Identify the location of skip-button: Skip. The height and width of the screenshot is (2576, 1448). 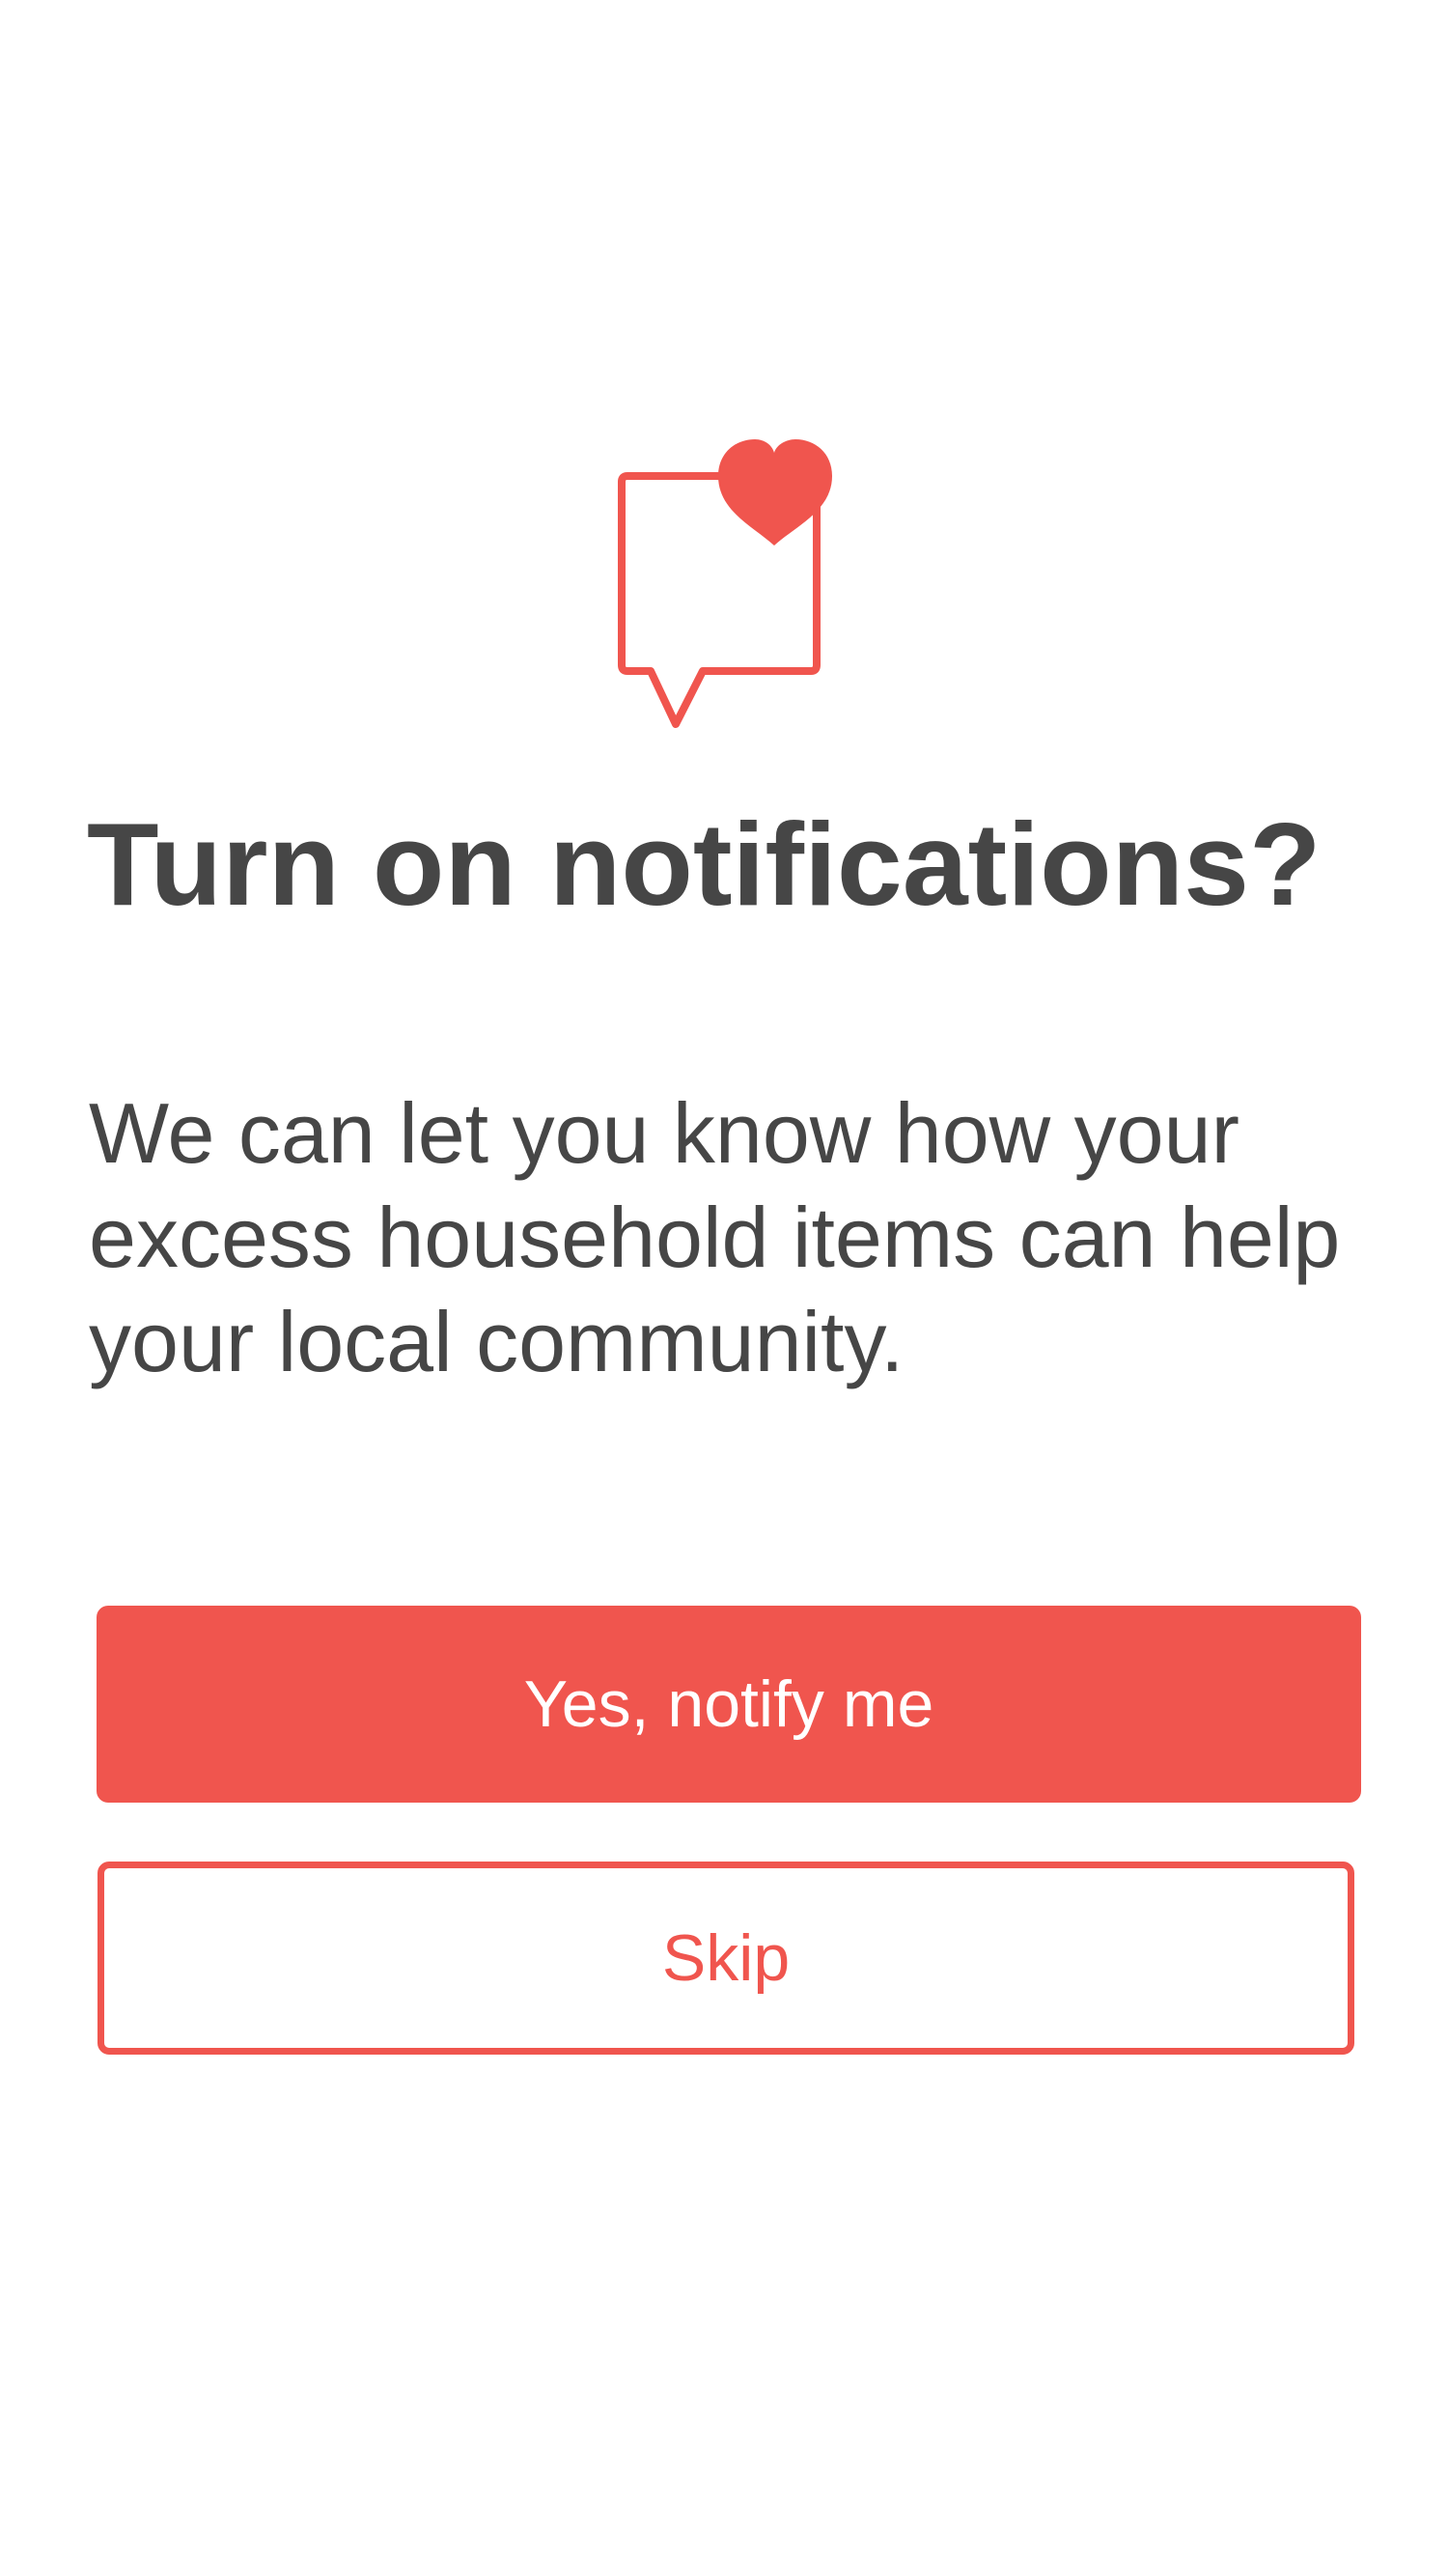
(725, 1959).